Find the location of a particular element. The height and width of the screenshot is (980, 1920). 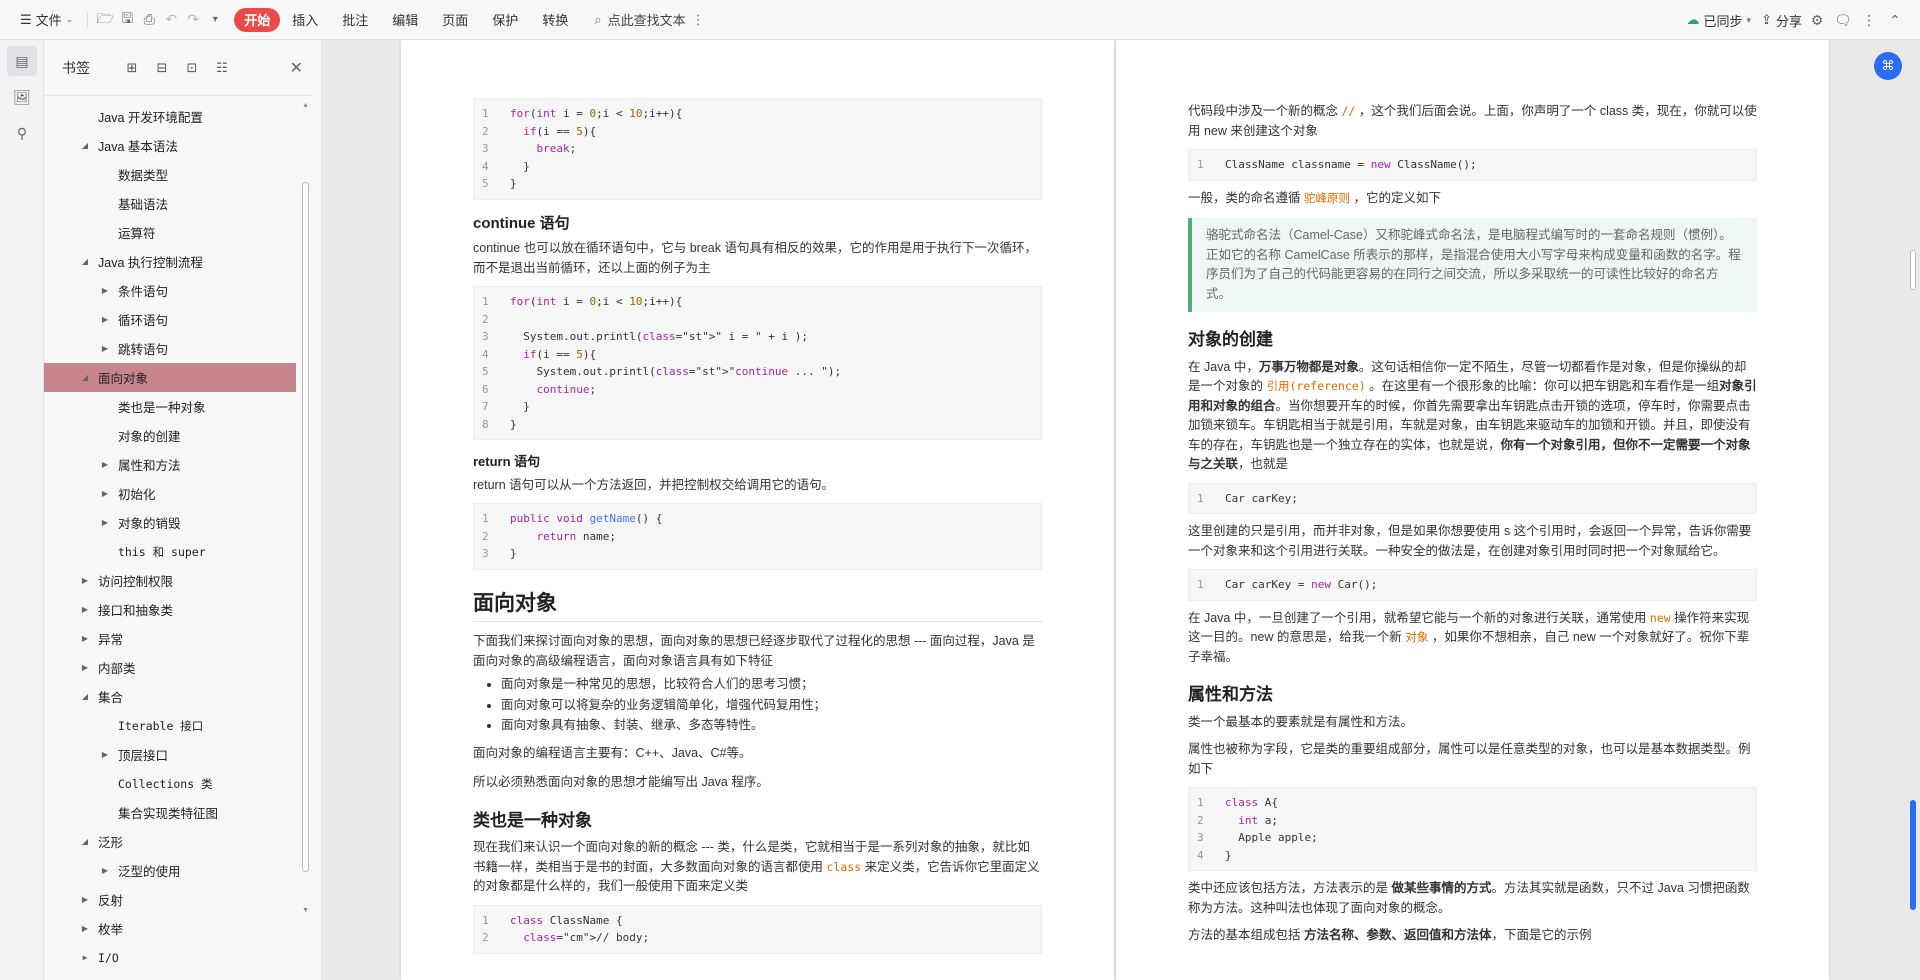

page-position-indicator is located at coordinates (1913, 855).